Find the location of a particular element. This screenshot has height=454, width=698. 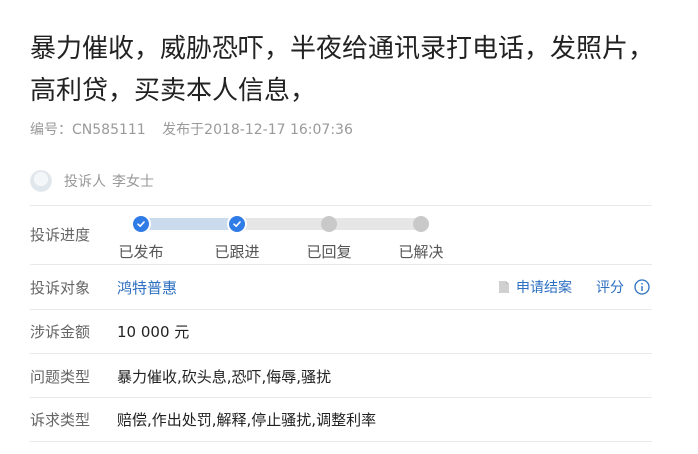

apply-close-button: 申请结案 is located at coordinates (544, 287).